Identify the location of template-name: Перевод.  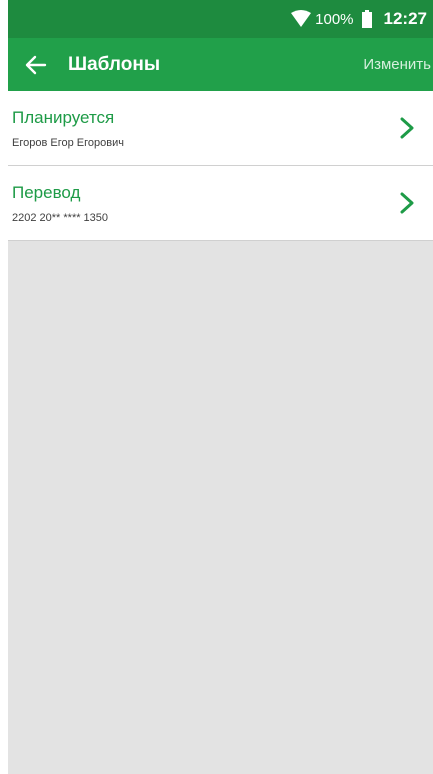
(46, 192).